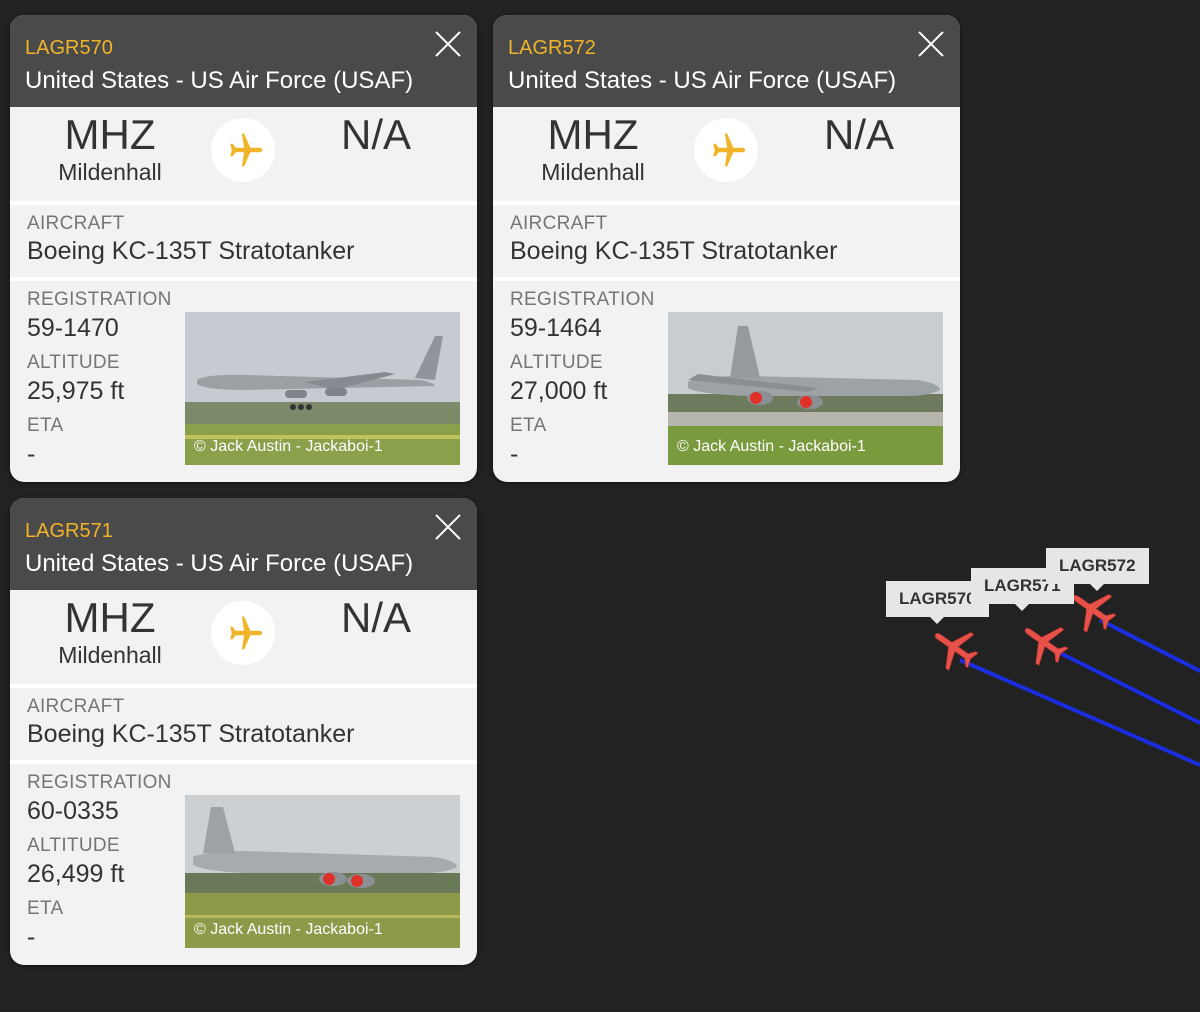 The image size is (1200, 1012). Describe the element at coordinates (73, 811) in the screenshot. I see `registration-value: 60-0335` at that location.